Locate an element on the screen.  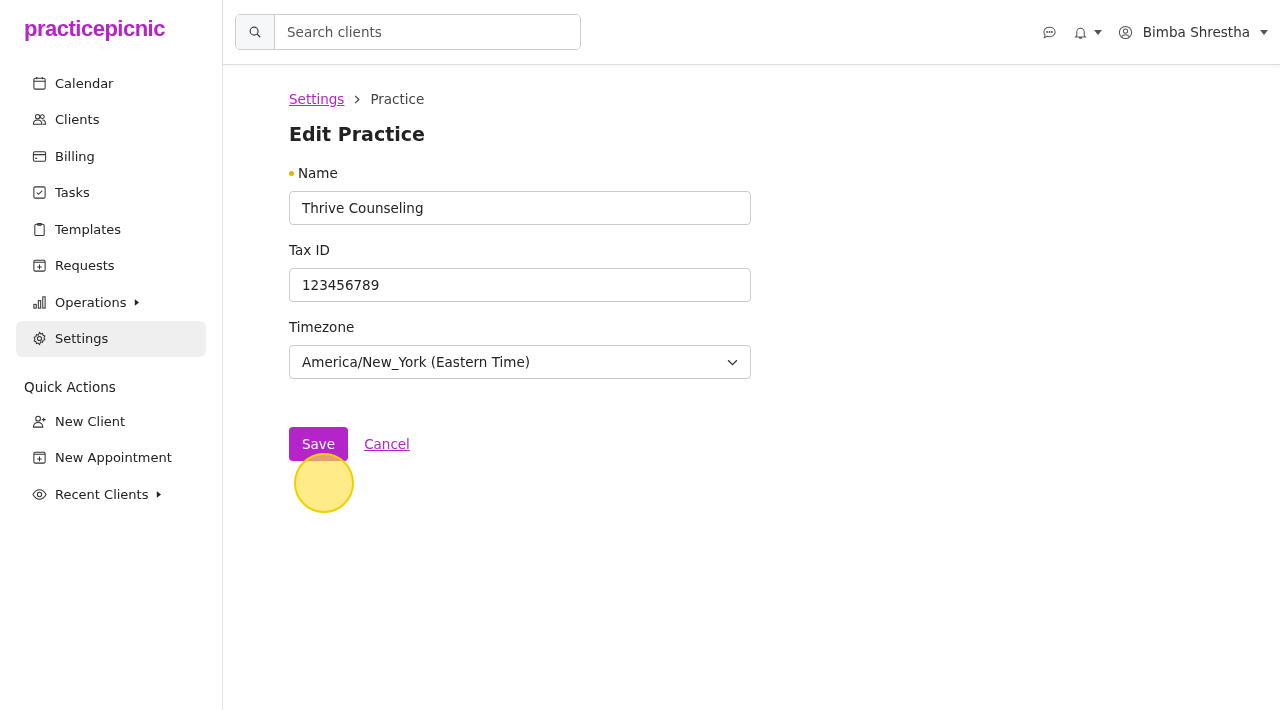
bar-chart-icon is located at coordinates (39, 302).